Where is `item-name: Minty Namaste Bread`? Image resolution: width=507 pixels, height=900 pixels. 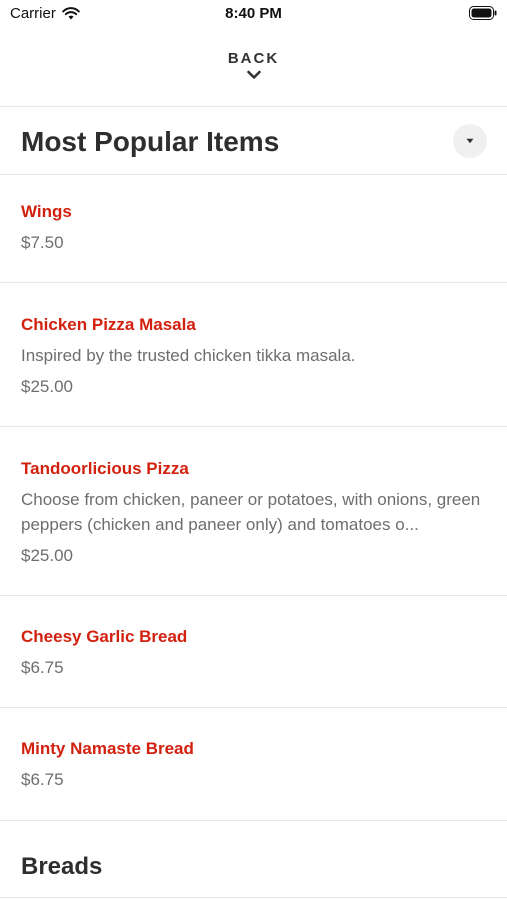 item-name: Minty Namaste Bread is located at coordinates (107, 748).